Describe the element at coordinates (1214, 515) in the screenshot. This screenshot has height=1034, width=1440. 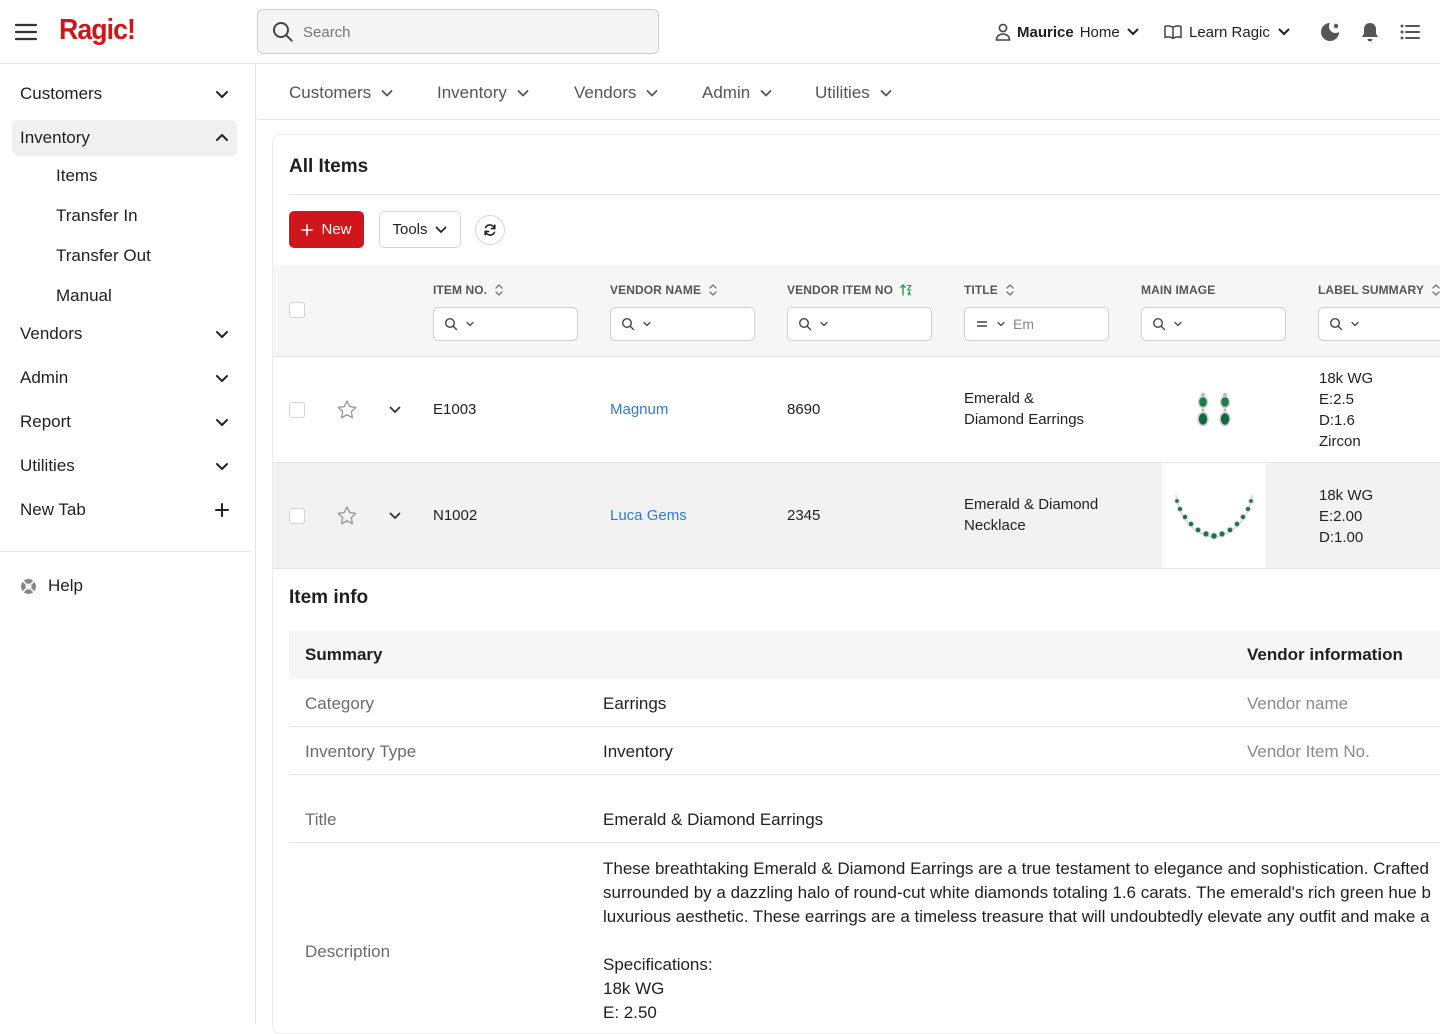
I see `necklace-image` at that location.